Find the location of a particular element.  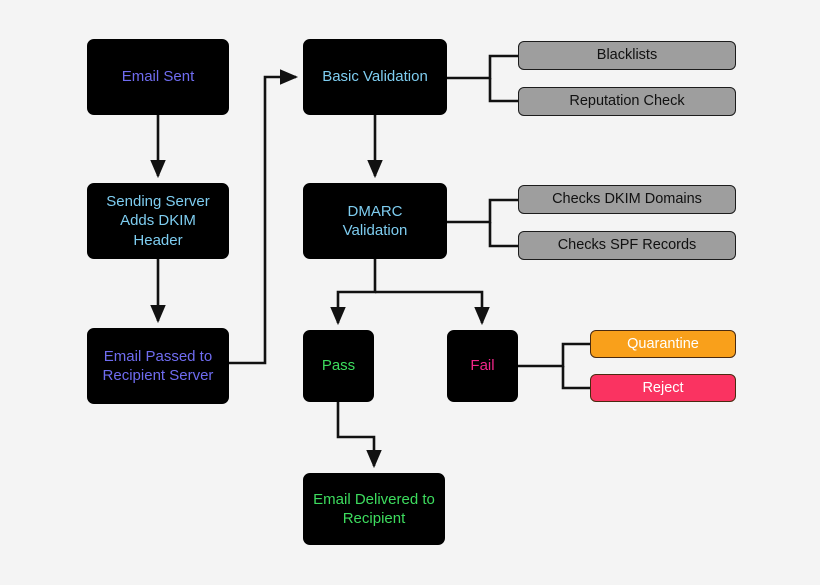

node-label-reject: Reject is located at coordinates (663, 387).